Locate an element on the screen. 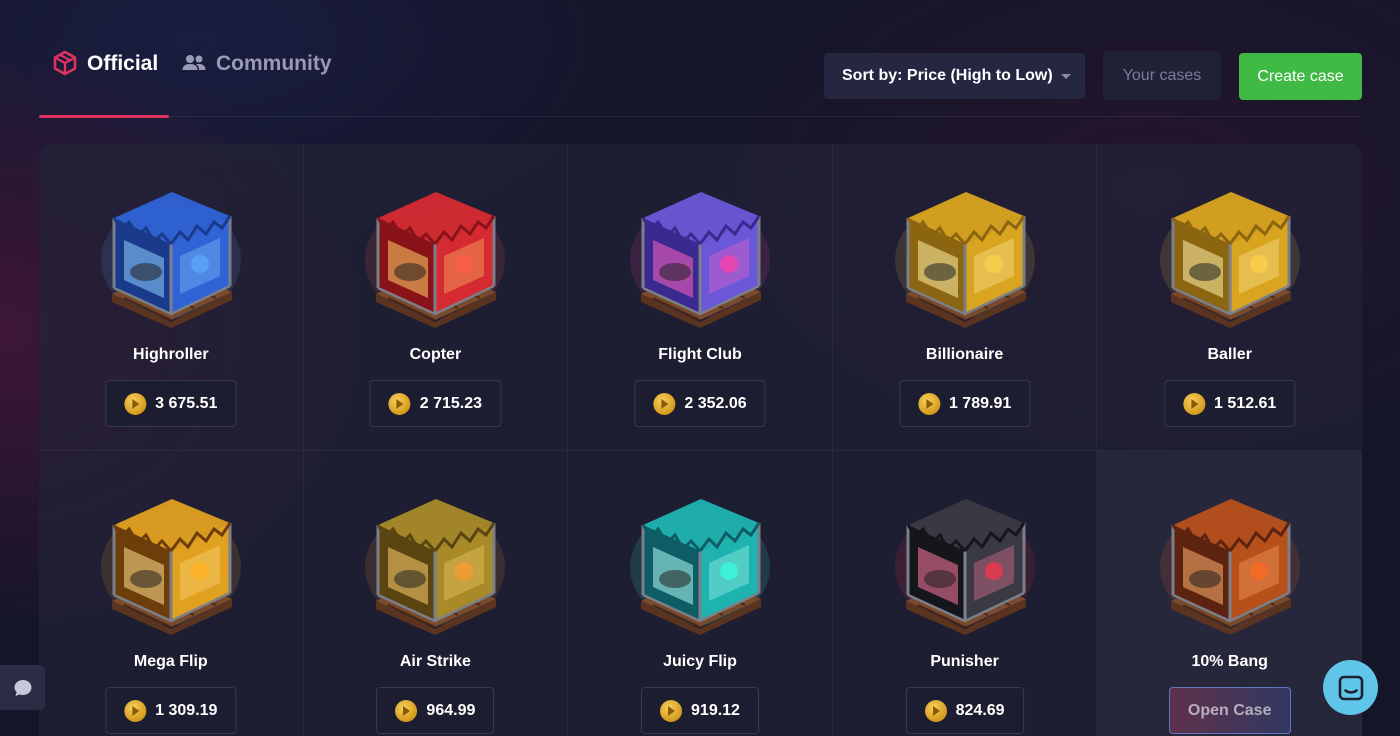  tab-community-label: Community is located at coordinates (274, 63).